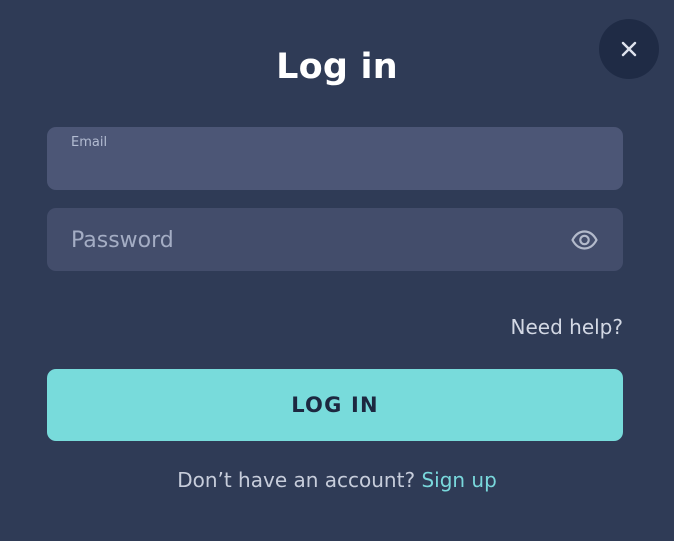 Image resolution: width=674 pixels, height=541 pixels. What do you see at coordinates (335, 405) in the screenshot?
I see `login-button: LOG IN` at bounding box center [335, 405].